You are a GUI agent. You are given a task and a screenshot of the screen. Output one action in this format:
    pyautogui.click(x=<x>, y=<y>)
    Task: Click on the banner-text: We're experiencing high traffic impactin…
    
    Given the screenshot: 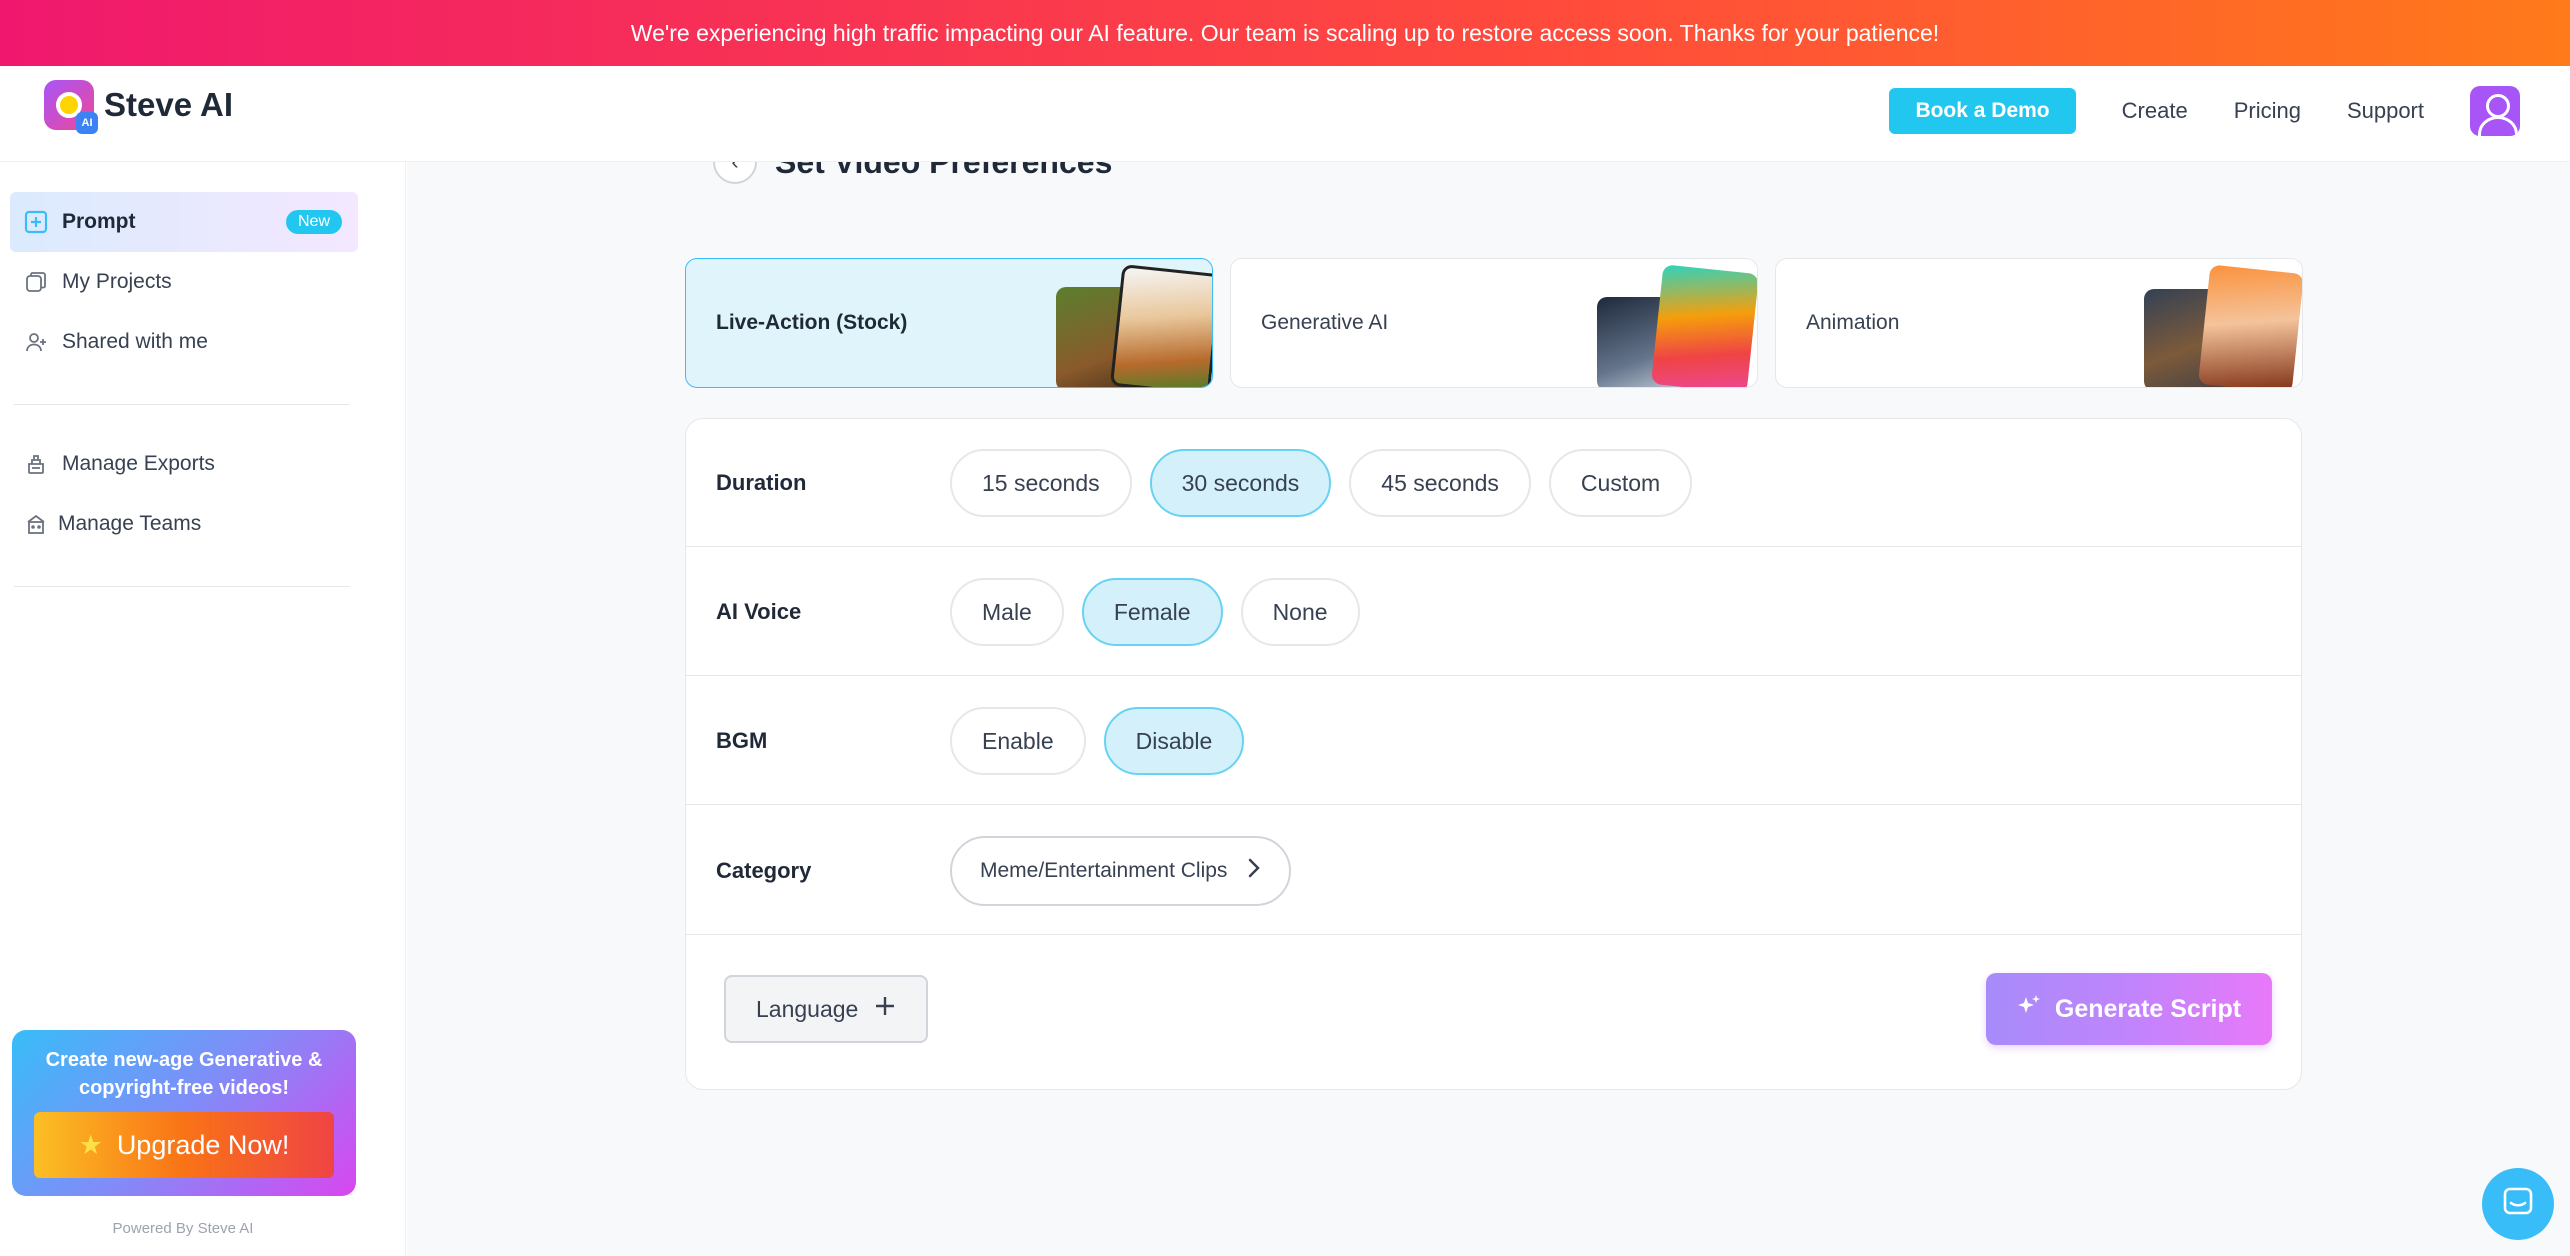 What is the action you would take?
    pyautogui.click(x=1285, y=32)
    